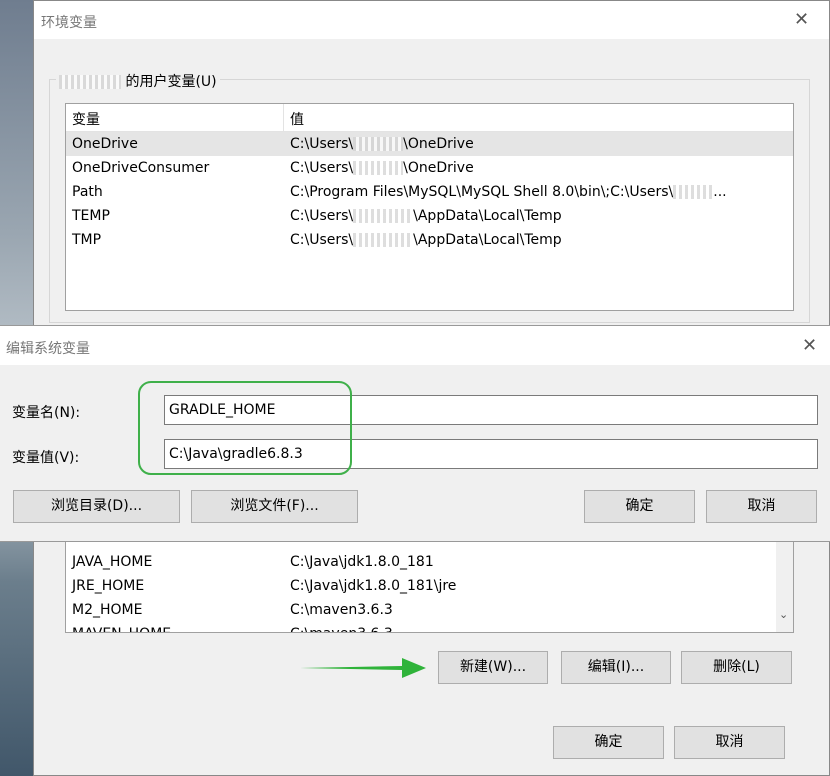 The image size is (830, 776). What do you see at coordinates (784, 587) in the screenshot?
I see `vertical-scrollbar: ⌄` at bounding box center [784, 587].